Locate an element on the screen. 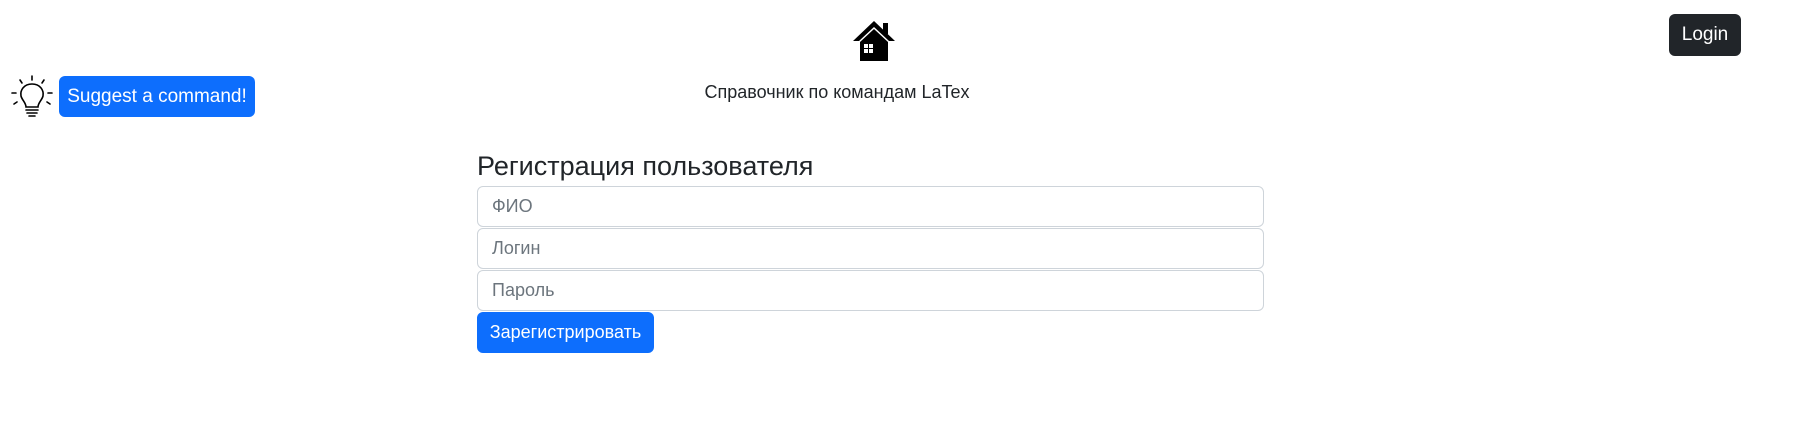 This screenshot has height=443, width=1793. site-subtitle: Справочник по командам LaTex is located at coordinates (837, 92).